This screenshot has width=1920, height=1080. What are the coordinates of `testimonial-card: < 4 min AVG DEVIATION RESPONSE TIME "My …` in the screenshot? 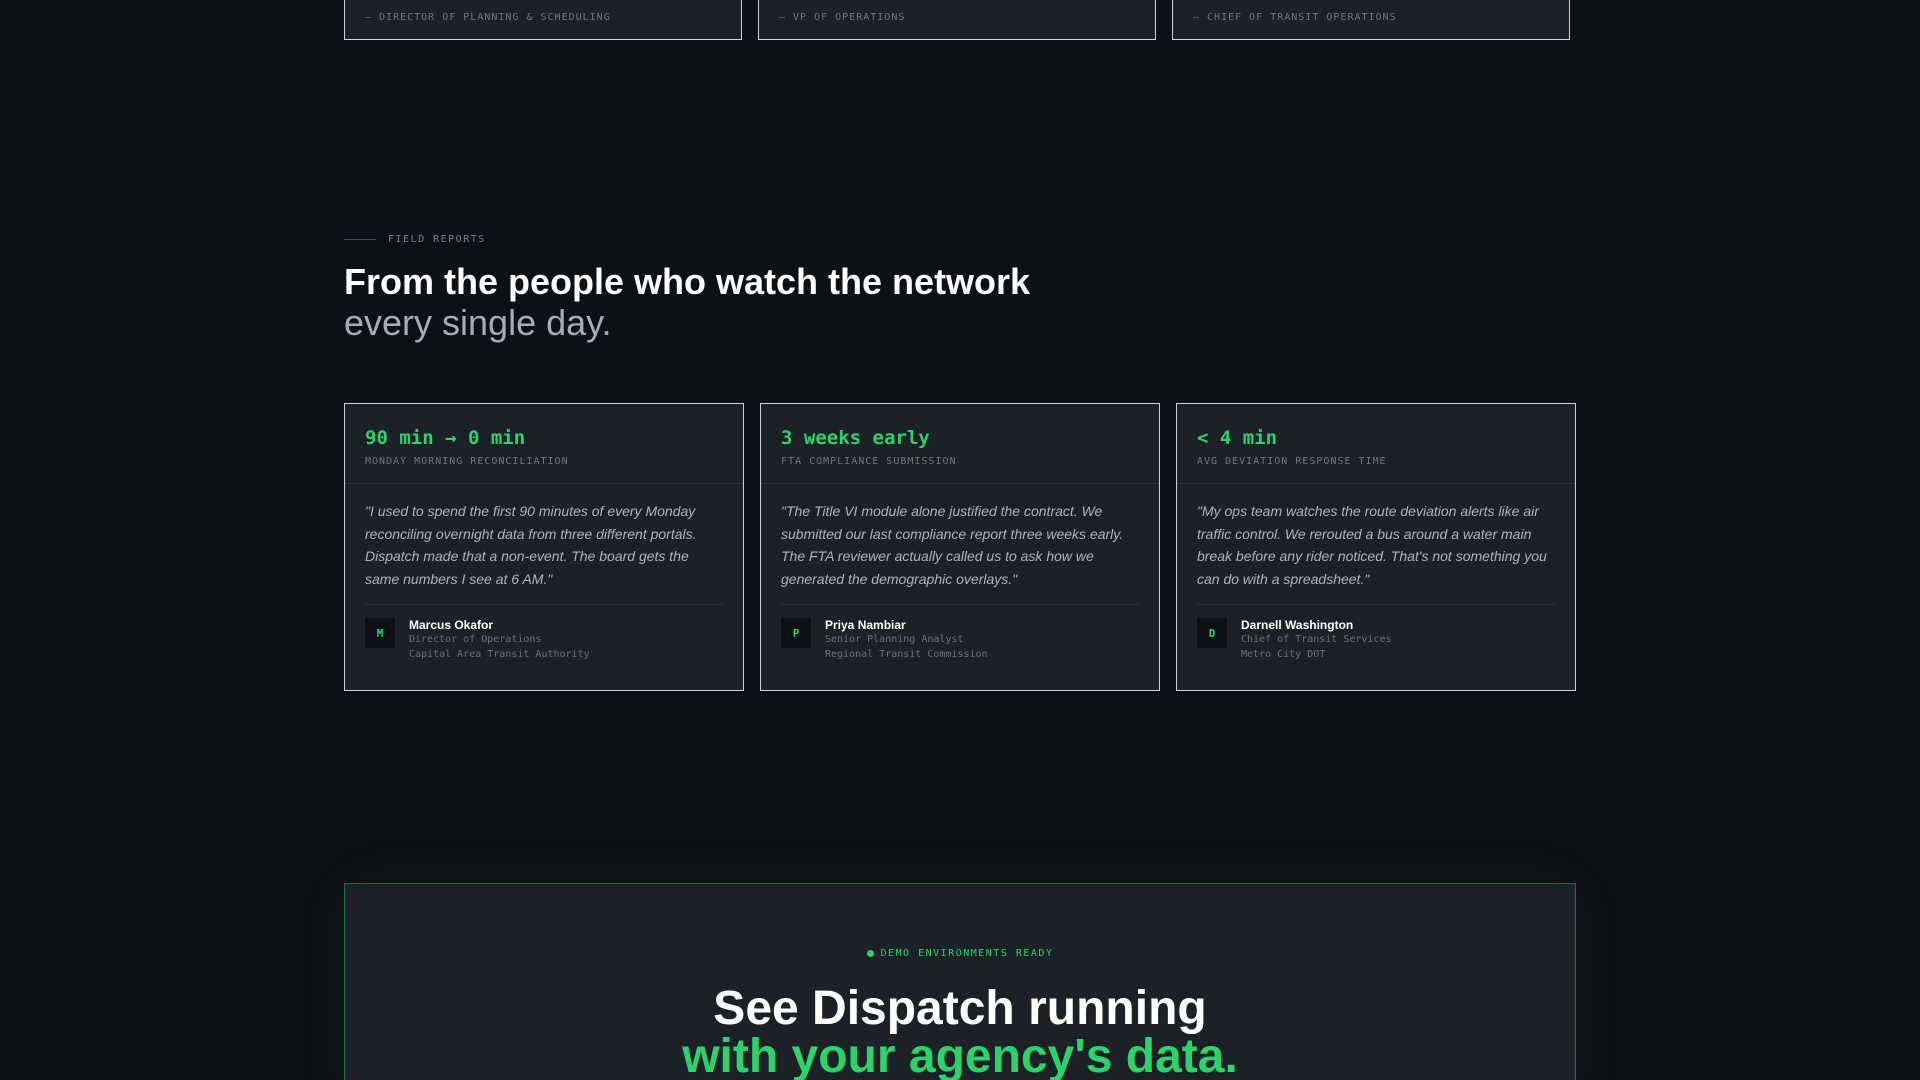 It's located at (1376, 547).